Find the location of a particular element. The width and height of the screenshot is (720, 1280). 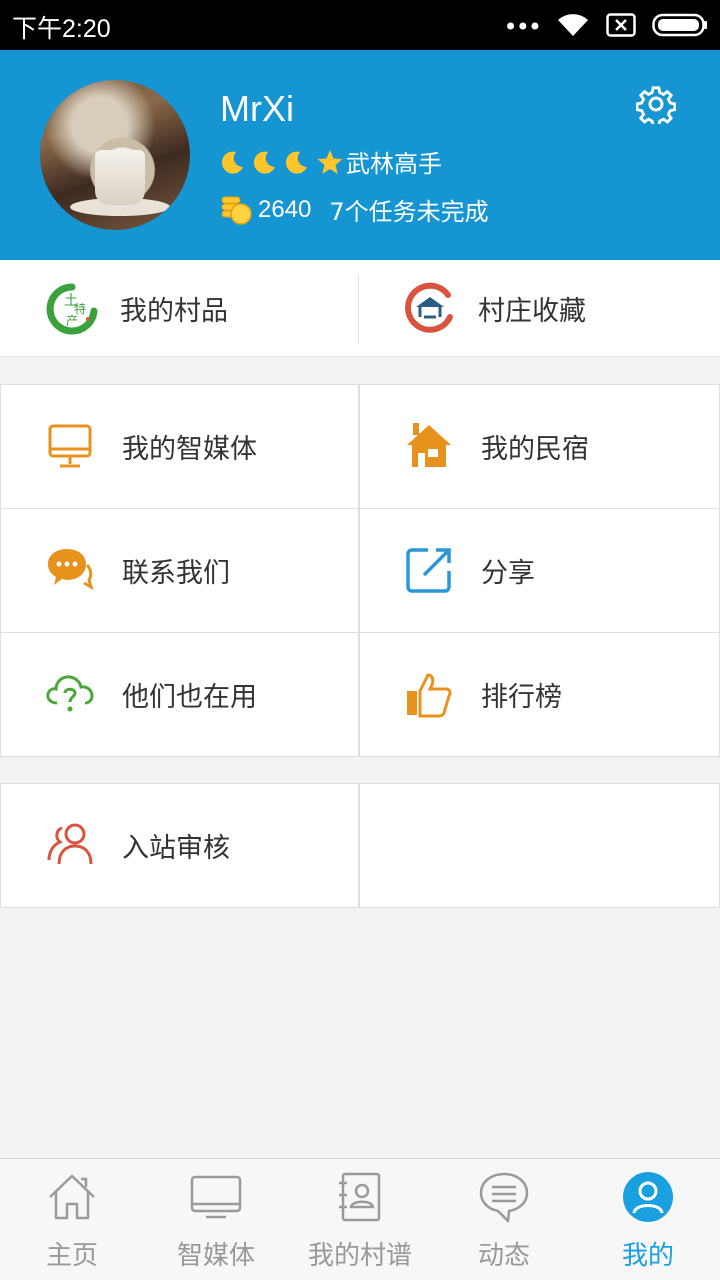

wifi-icon is located at coordinates (573, 25).